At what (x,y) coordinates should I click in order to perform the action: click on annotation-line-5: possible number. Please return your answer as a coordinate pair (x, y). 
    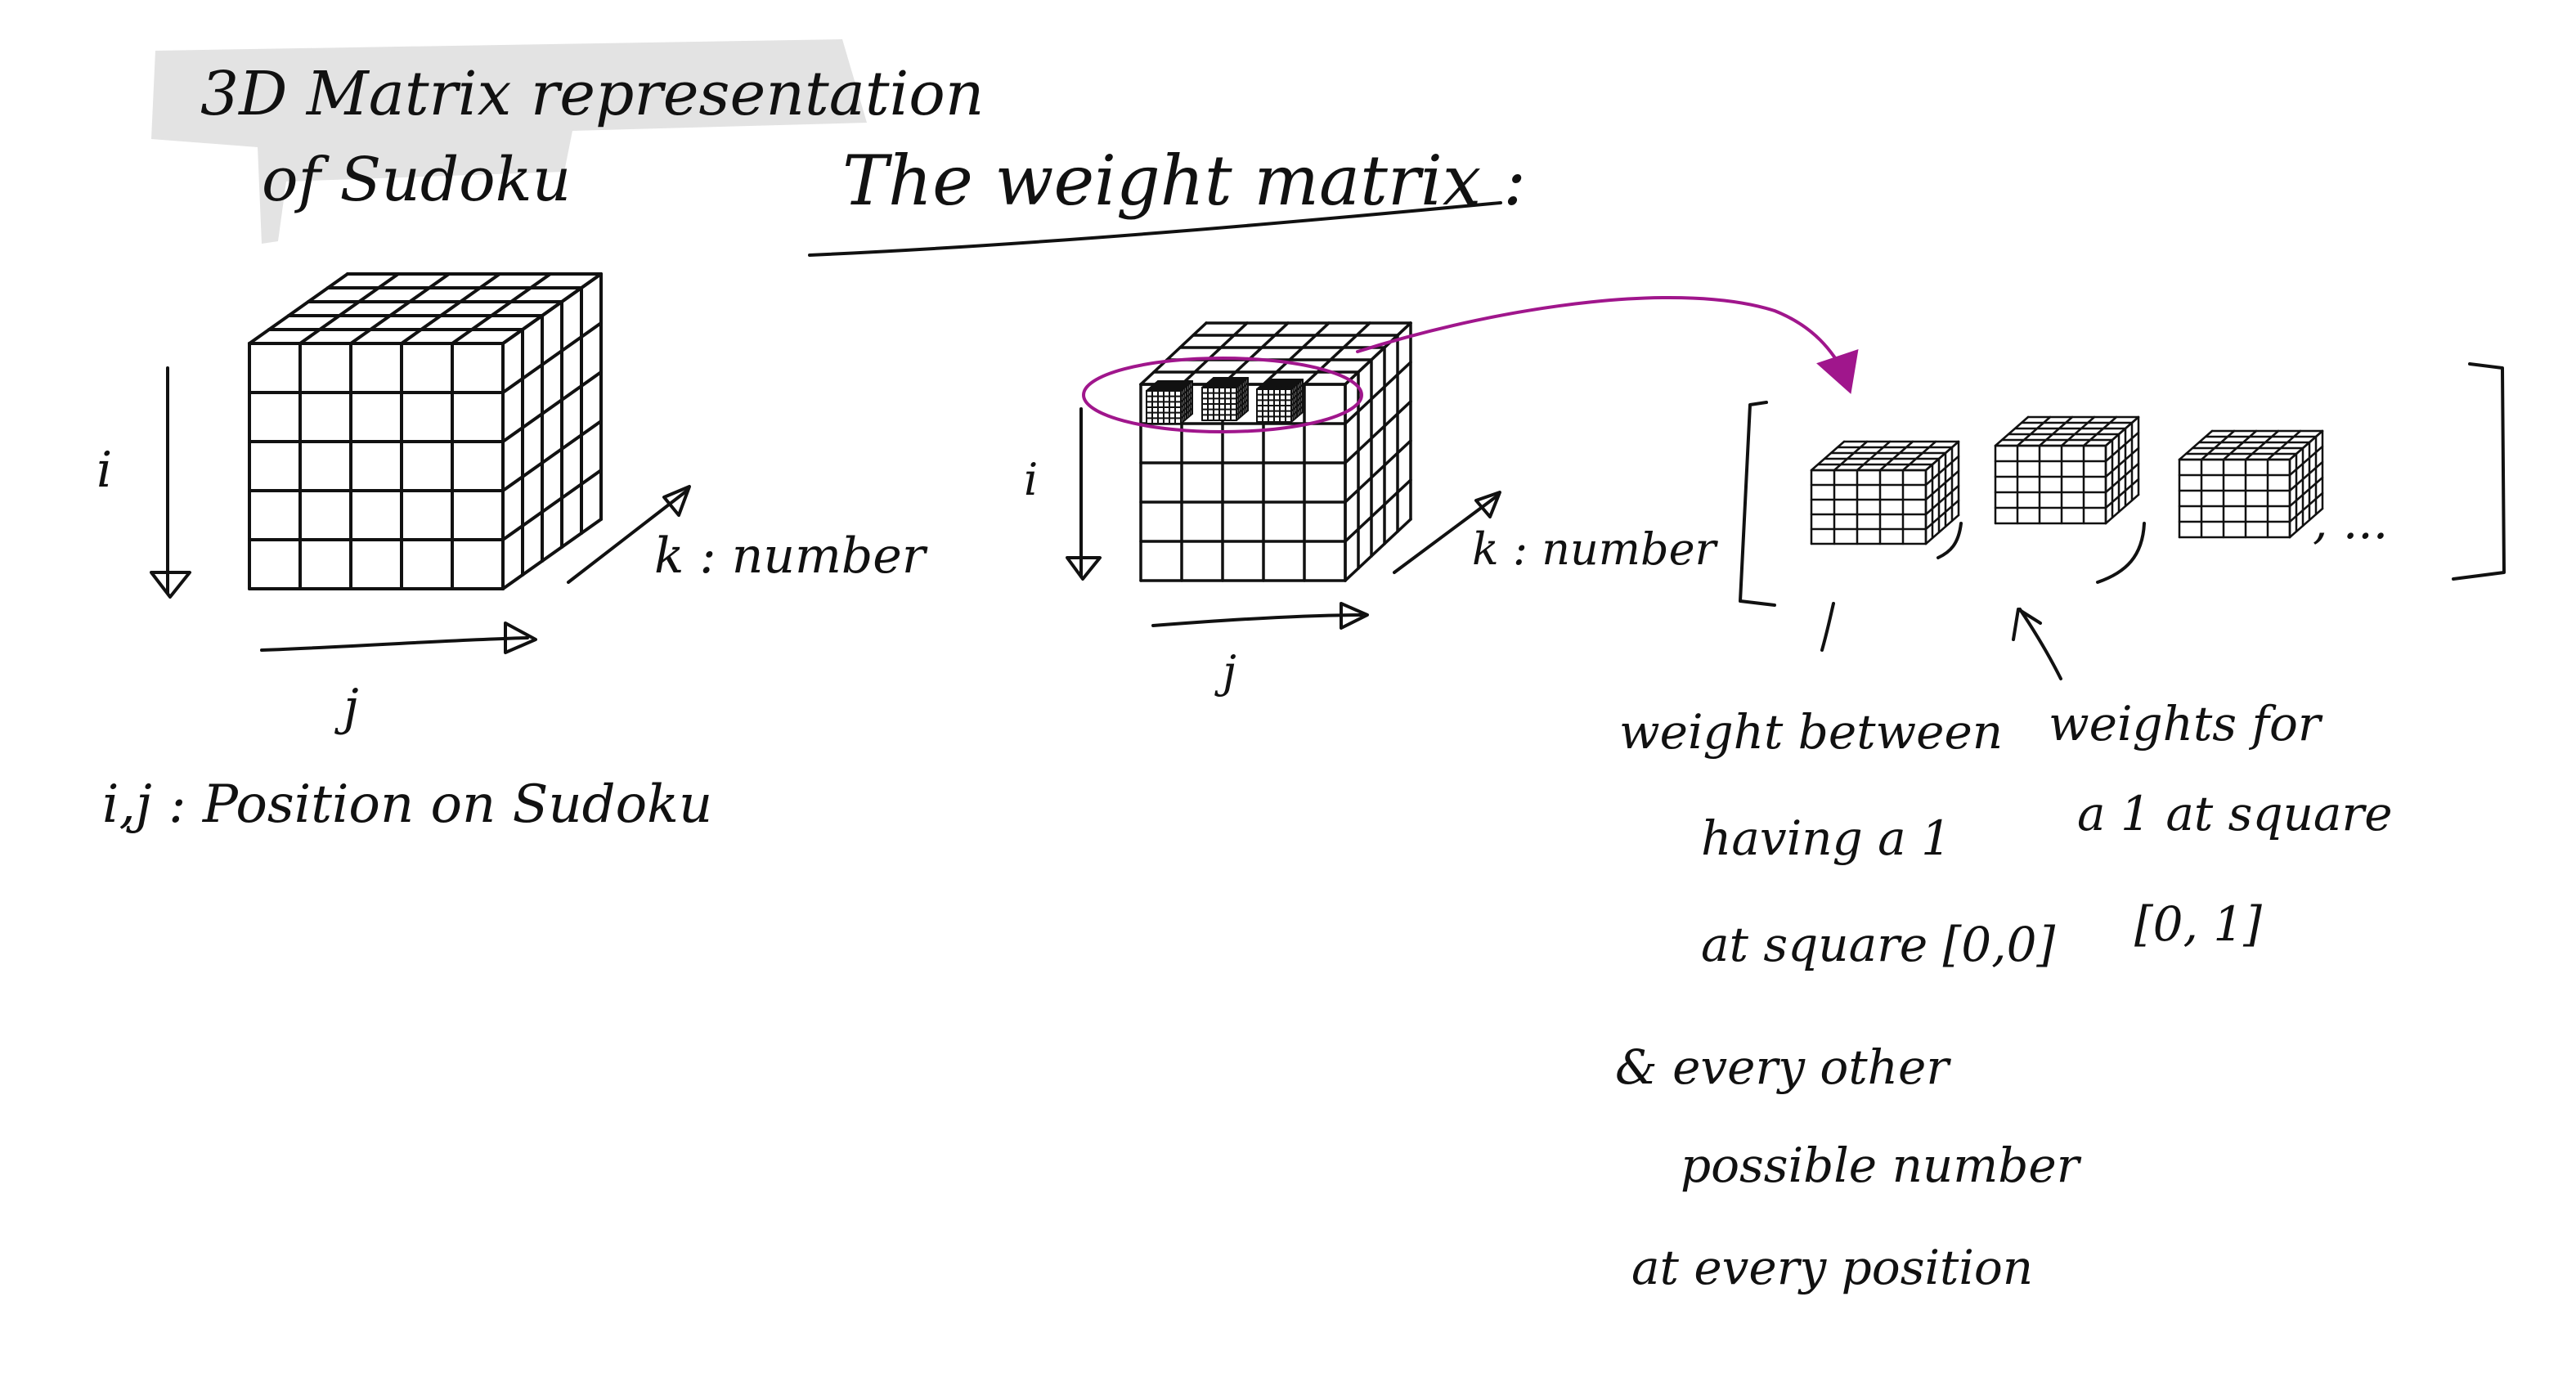
    Looking at the image, I should click on (1881, 1165).